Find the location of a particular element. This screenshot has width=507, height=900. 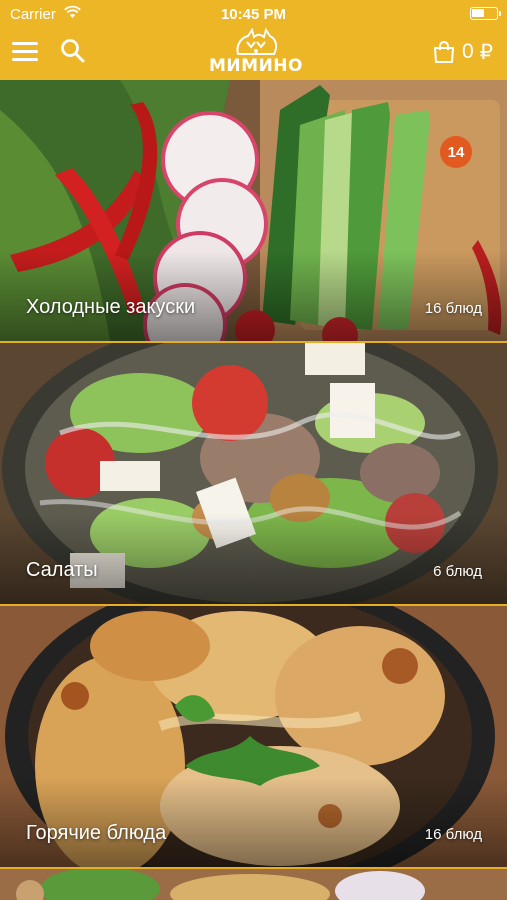

status-bar: Carrier 10:45 PM is located at coordinates (253, 14).